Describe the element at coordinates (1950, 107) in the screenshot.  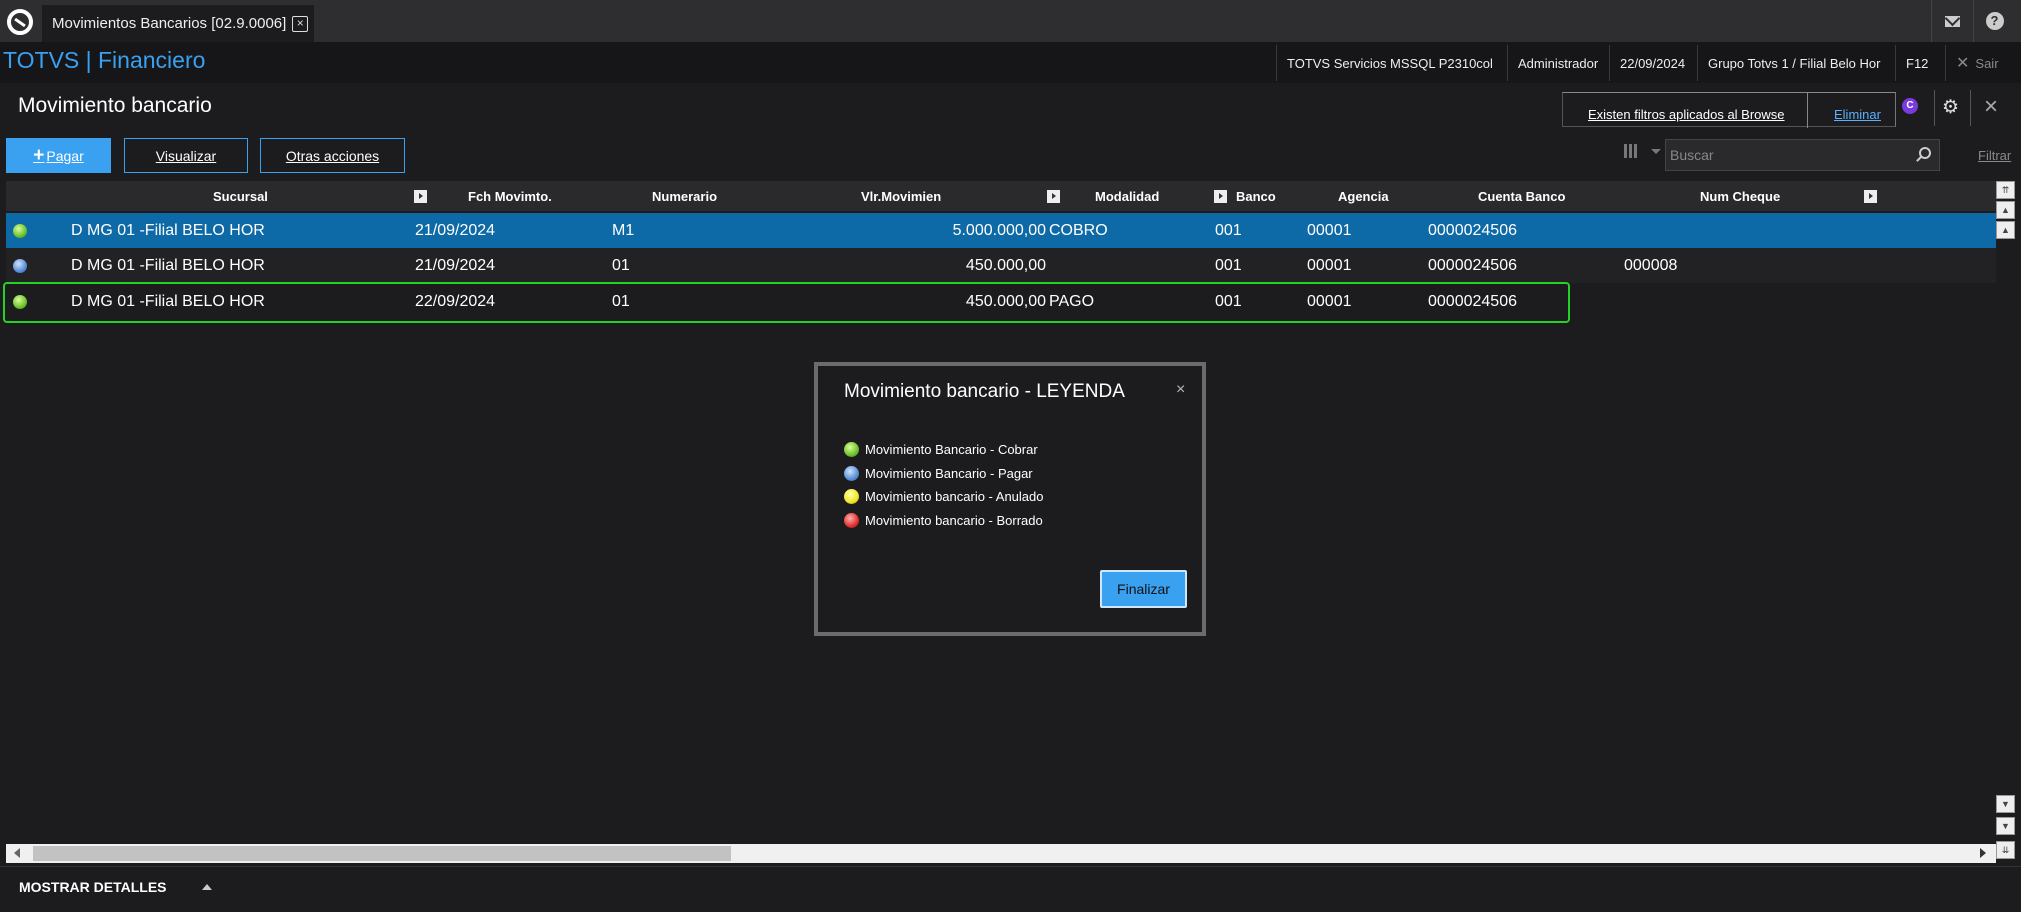
I see `gear-icon: ⚙` at that location.